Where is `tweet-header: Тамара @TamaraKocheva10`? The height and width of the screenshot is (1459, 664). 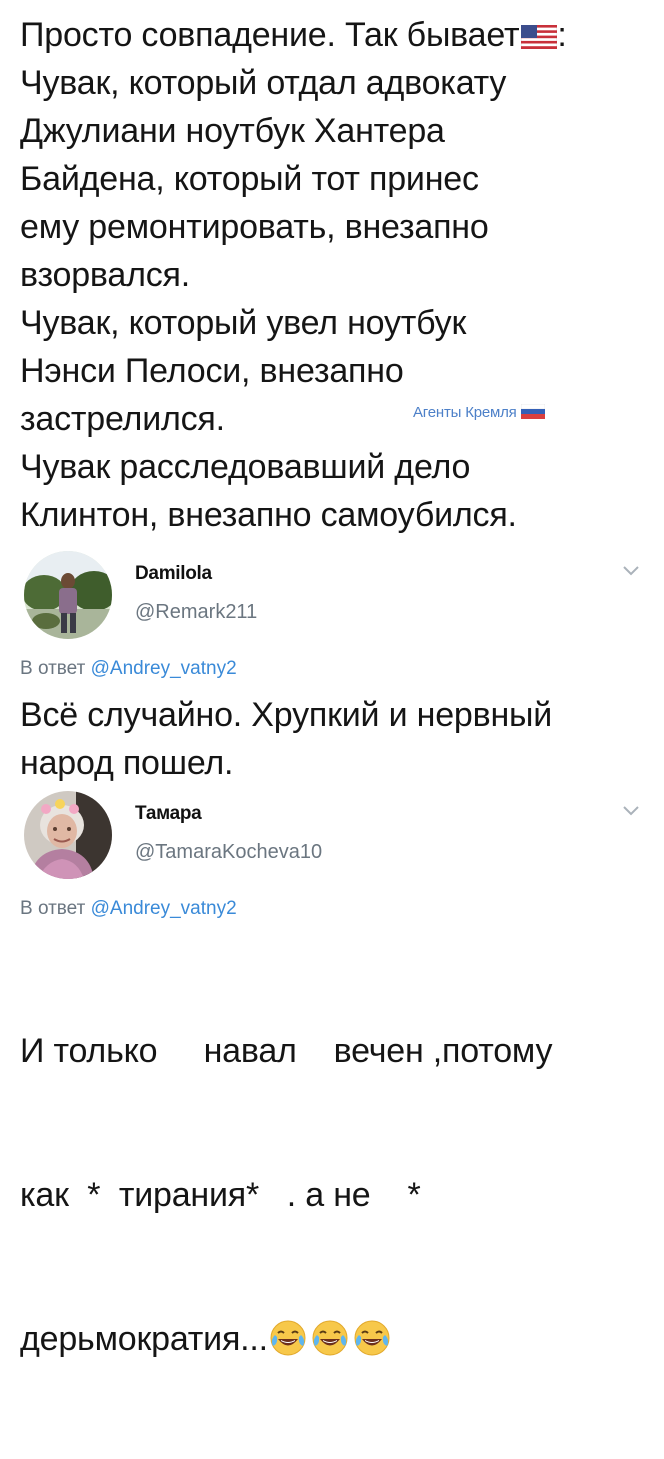 tweet-header: Тамара @TamaraKocheva10 is located at coordinates (331, 834).